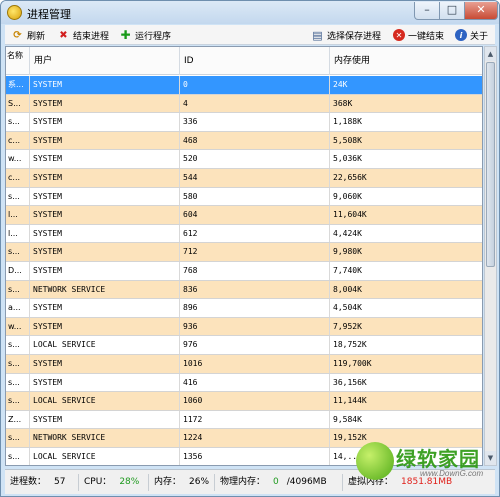  What do you see at coordinates (49, 14) in the screenshot?
I see `window-title: 进程管理` at bounding box center [49, 14].